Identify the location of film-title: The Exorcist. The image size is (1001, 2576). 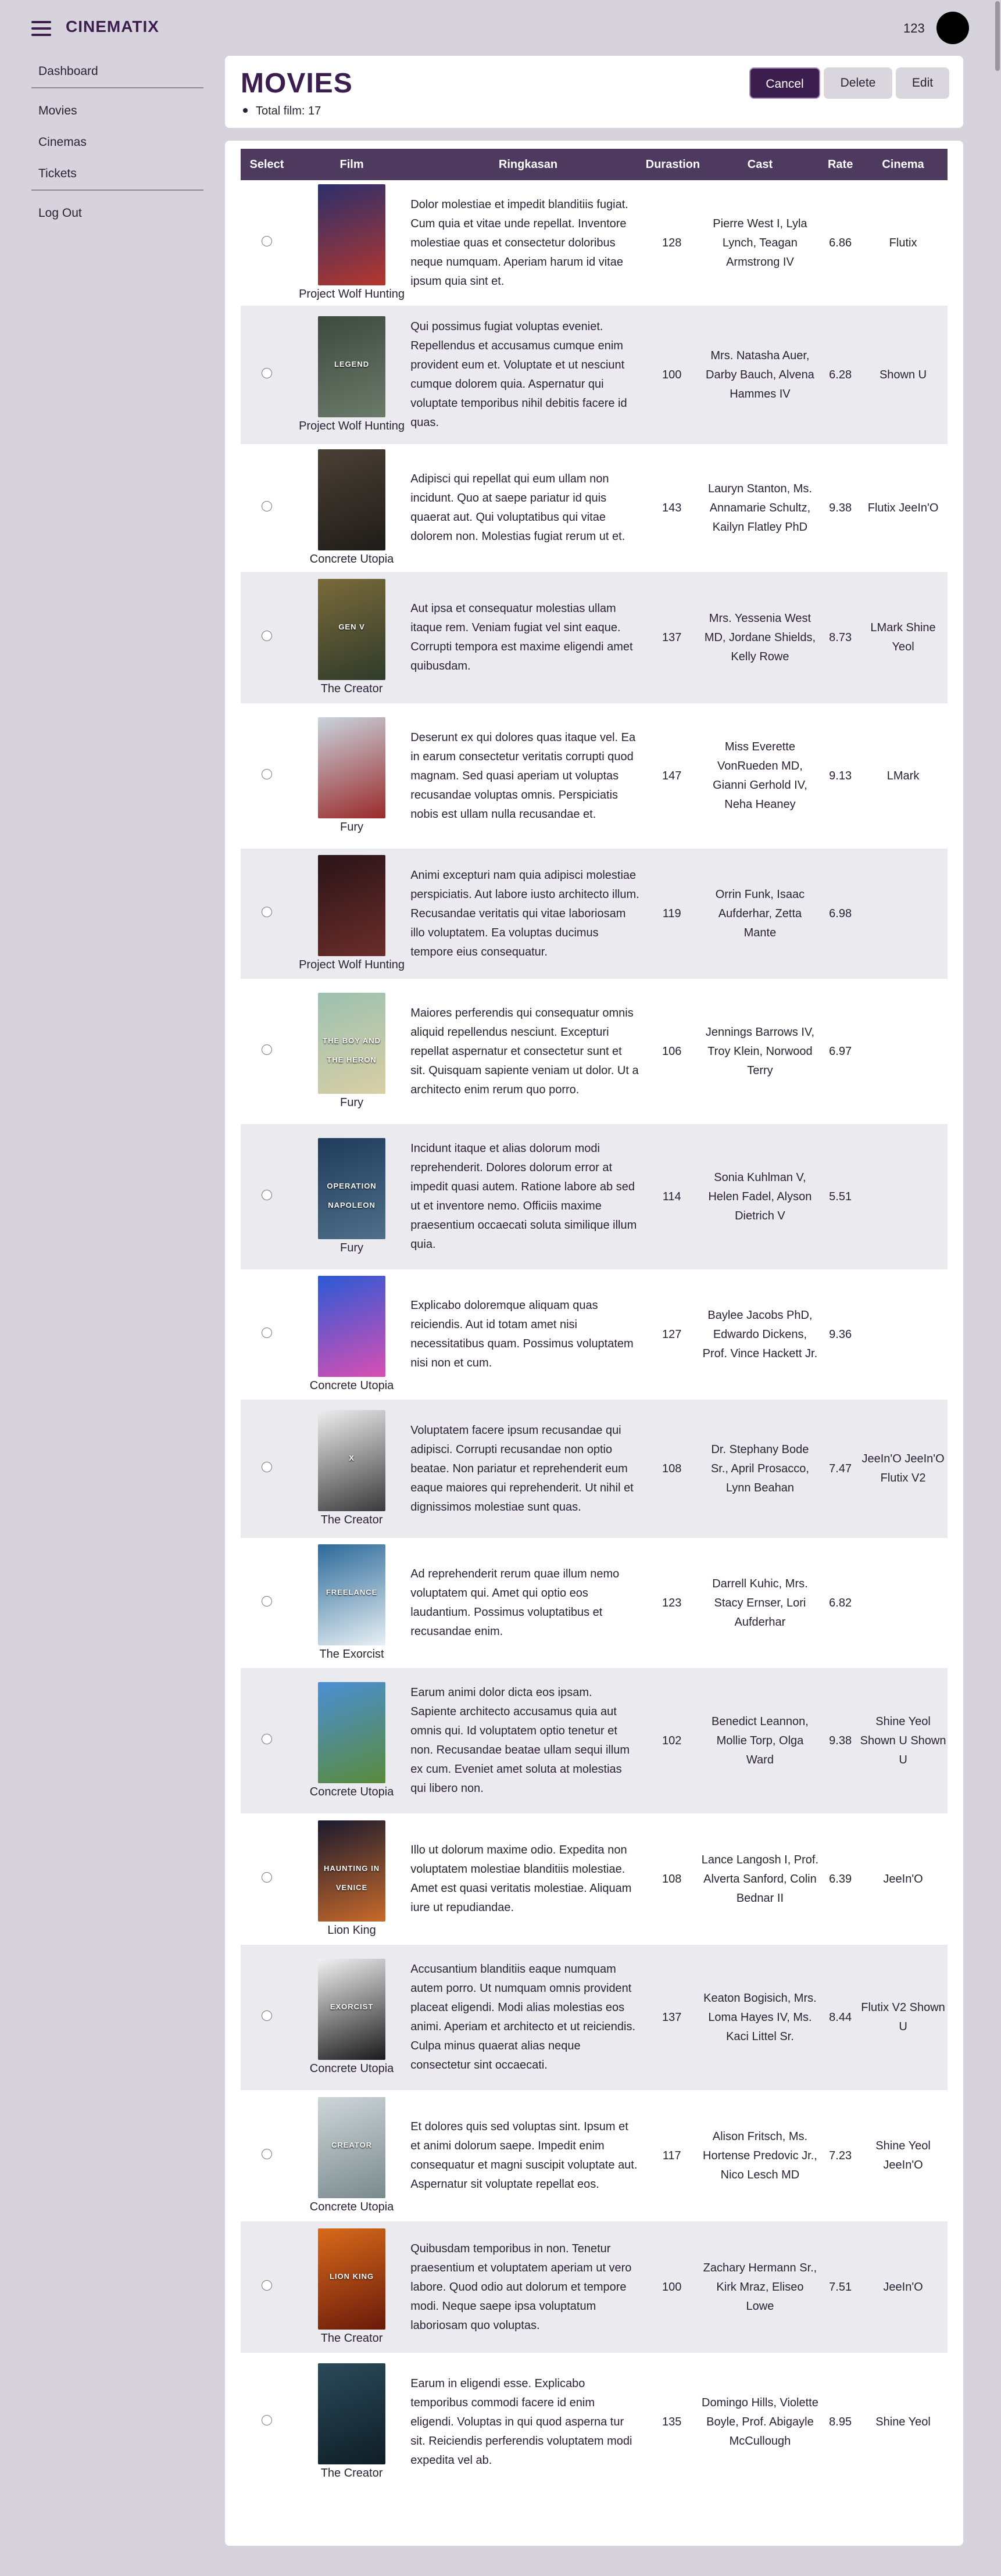
(351, 1655).